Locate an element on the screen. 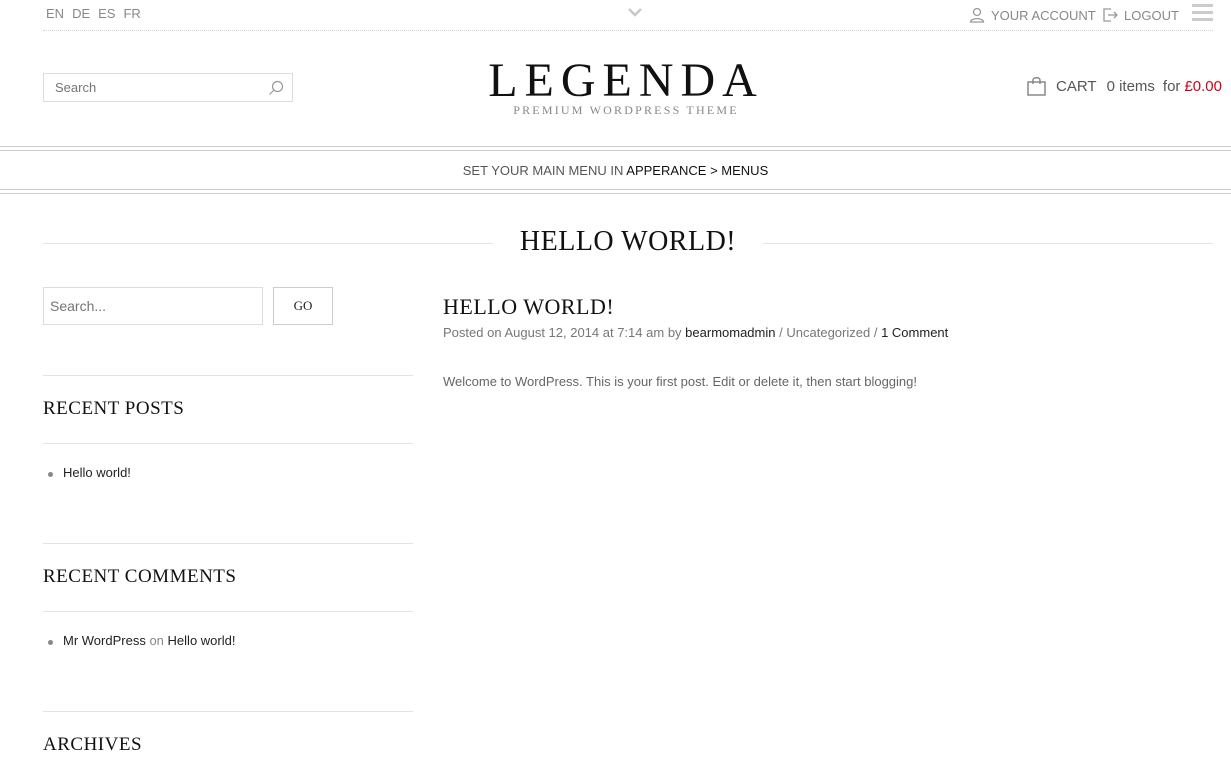 This screenshot has width=1231, height=767. sidebar-search-input is located at coordinates (153, 306).